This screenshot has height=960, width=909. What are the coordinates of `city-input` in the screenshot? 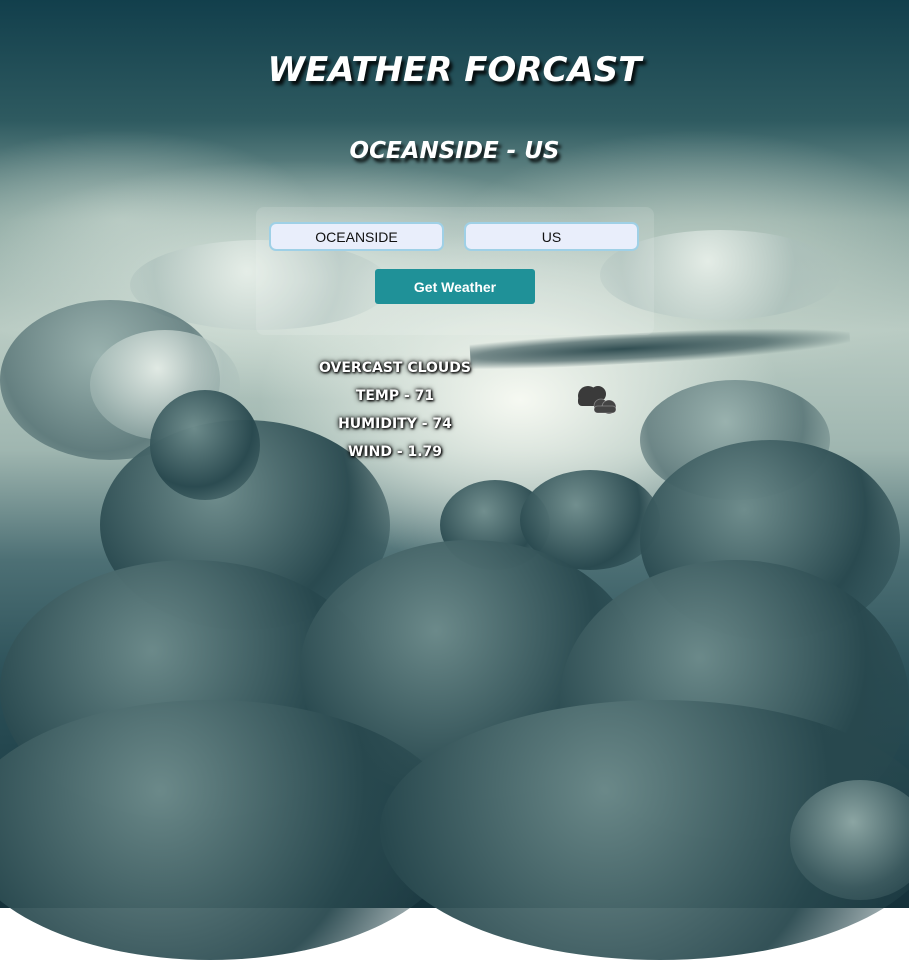 It's located at (356, 236).